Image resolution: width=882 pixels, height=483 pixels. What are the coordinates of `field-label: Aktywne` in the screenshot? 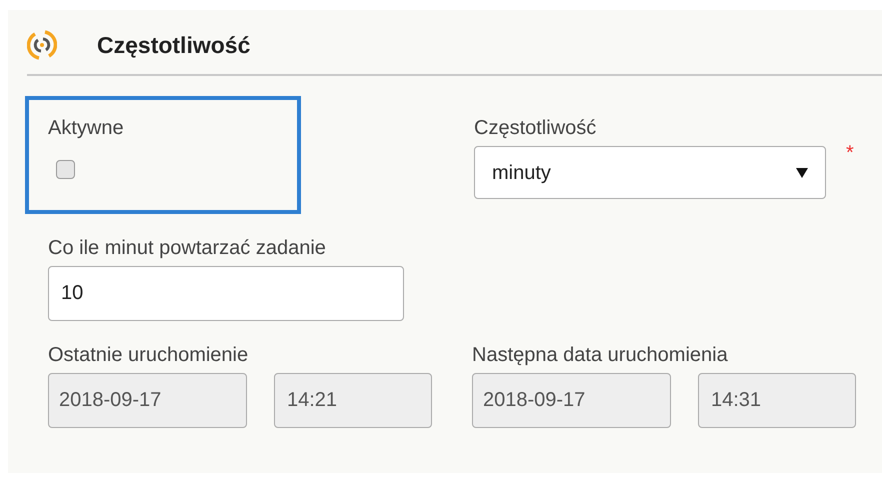 It's located at (86, 128).